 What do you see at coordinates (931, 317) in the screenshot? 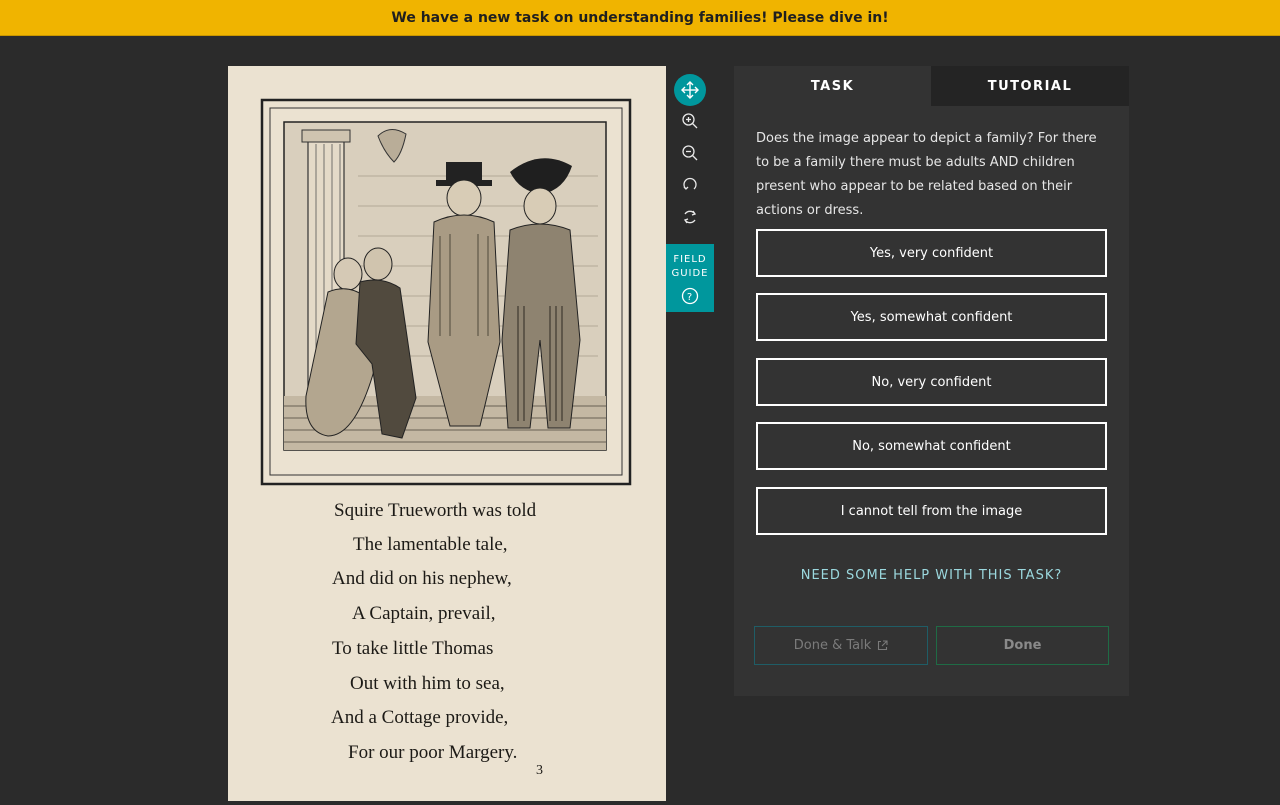
I see `answer-yes-somewhat-confident: Yes, somewhat confident` at bounding box center [931, 317].